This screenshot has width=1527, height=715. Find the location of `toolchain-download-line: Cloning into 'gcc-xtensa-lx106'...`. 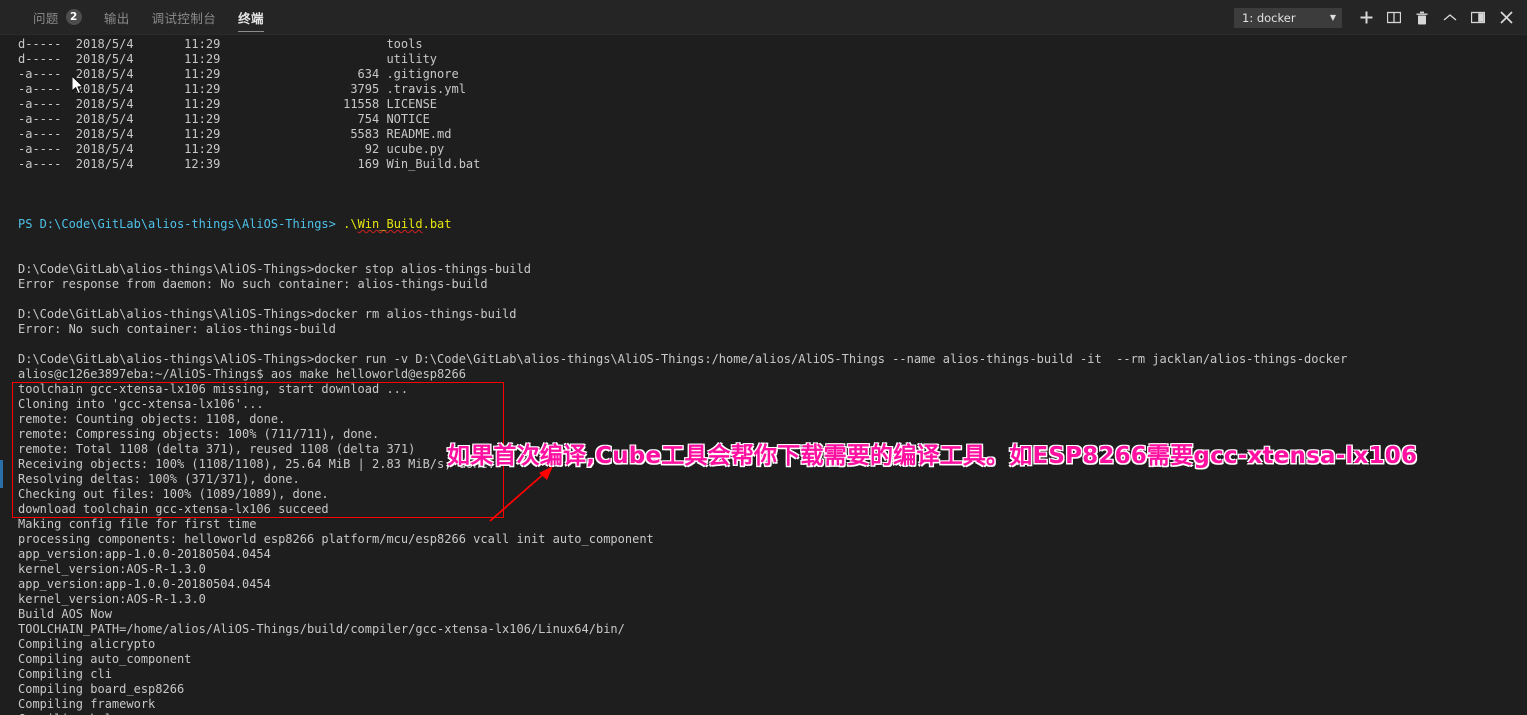

toolchain-download-line: Cloning into 'gcc-xtensa-lx106'... is located at coordinates (141, 404).